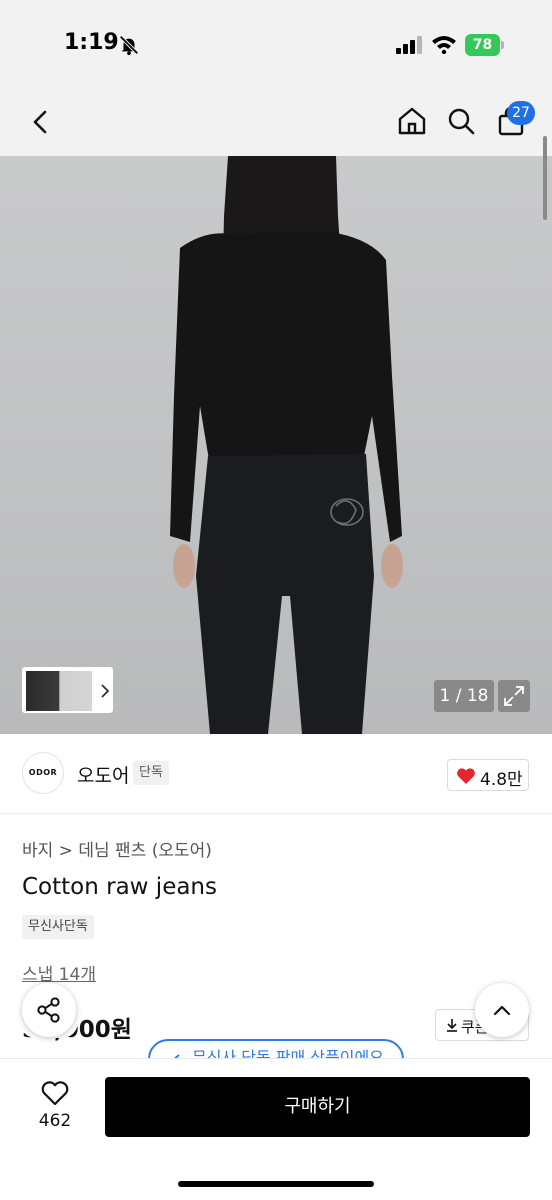 The height and width of the screenshot is (1200, 552). I want to click on exclusive-badge: 무신사단독, so click(58, 927).